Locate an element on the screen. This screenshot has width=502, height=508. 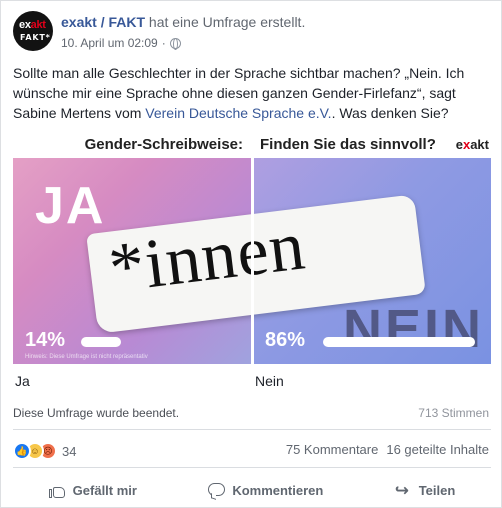
panel-divider is located at coordinates (252, 248).